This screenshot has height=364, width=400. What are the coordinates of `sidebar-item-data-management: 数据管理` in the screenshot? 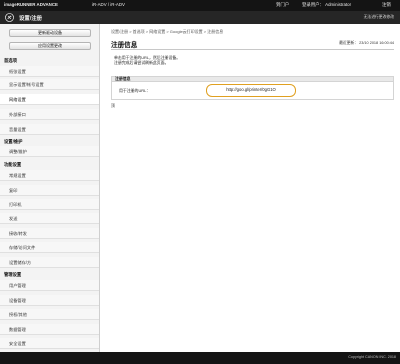 It's located at (49, 329).